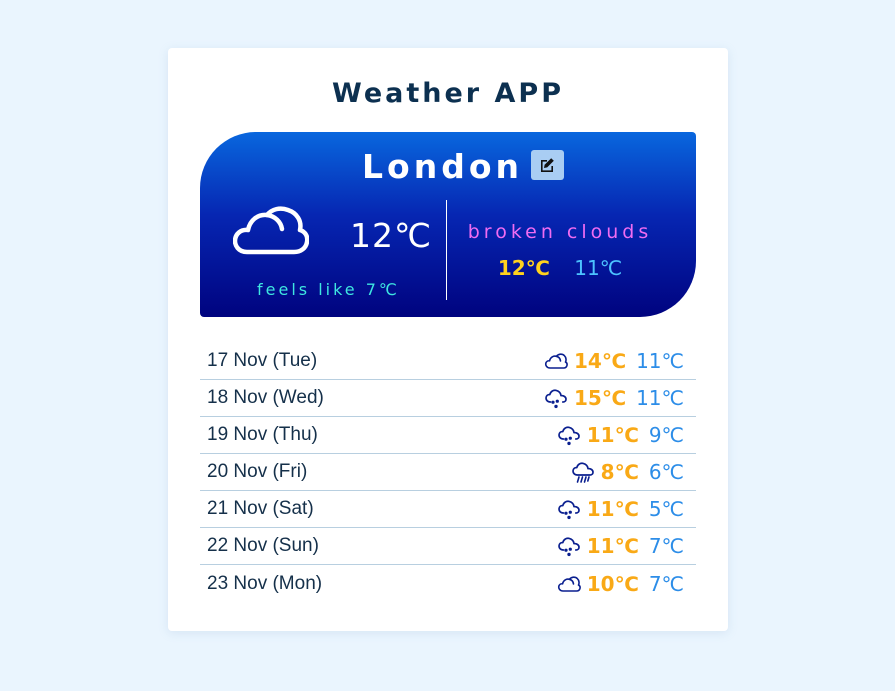 This screenshot has width=895, height=691. I want to click on forecast-date: 21 Nov (Sat), so click(260, 508).